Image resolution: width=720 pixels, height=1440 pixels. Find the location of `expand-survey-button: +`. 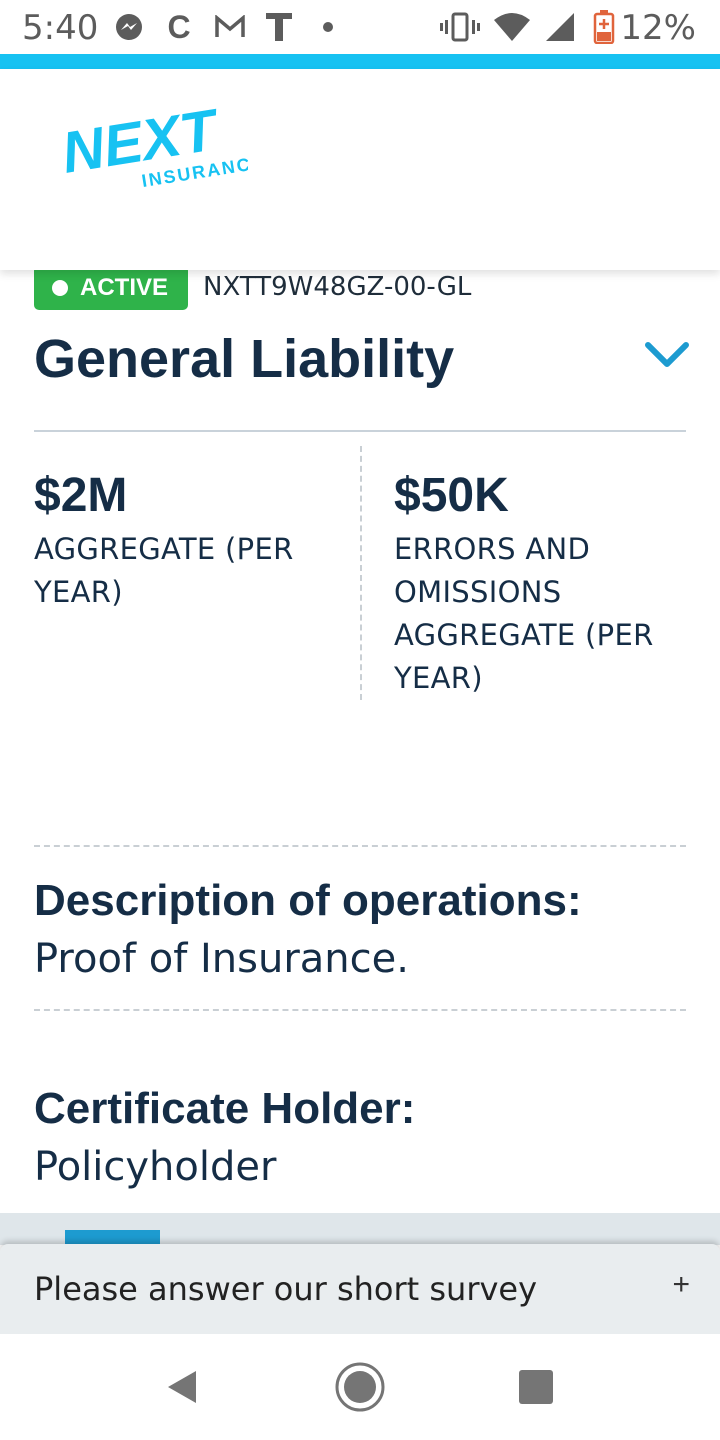

expand-survey-button: + is located at coordinates (681, 1285).